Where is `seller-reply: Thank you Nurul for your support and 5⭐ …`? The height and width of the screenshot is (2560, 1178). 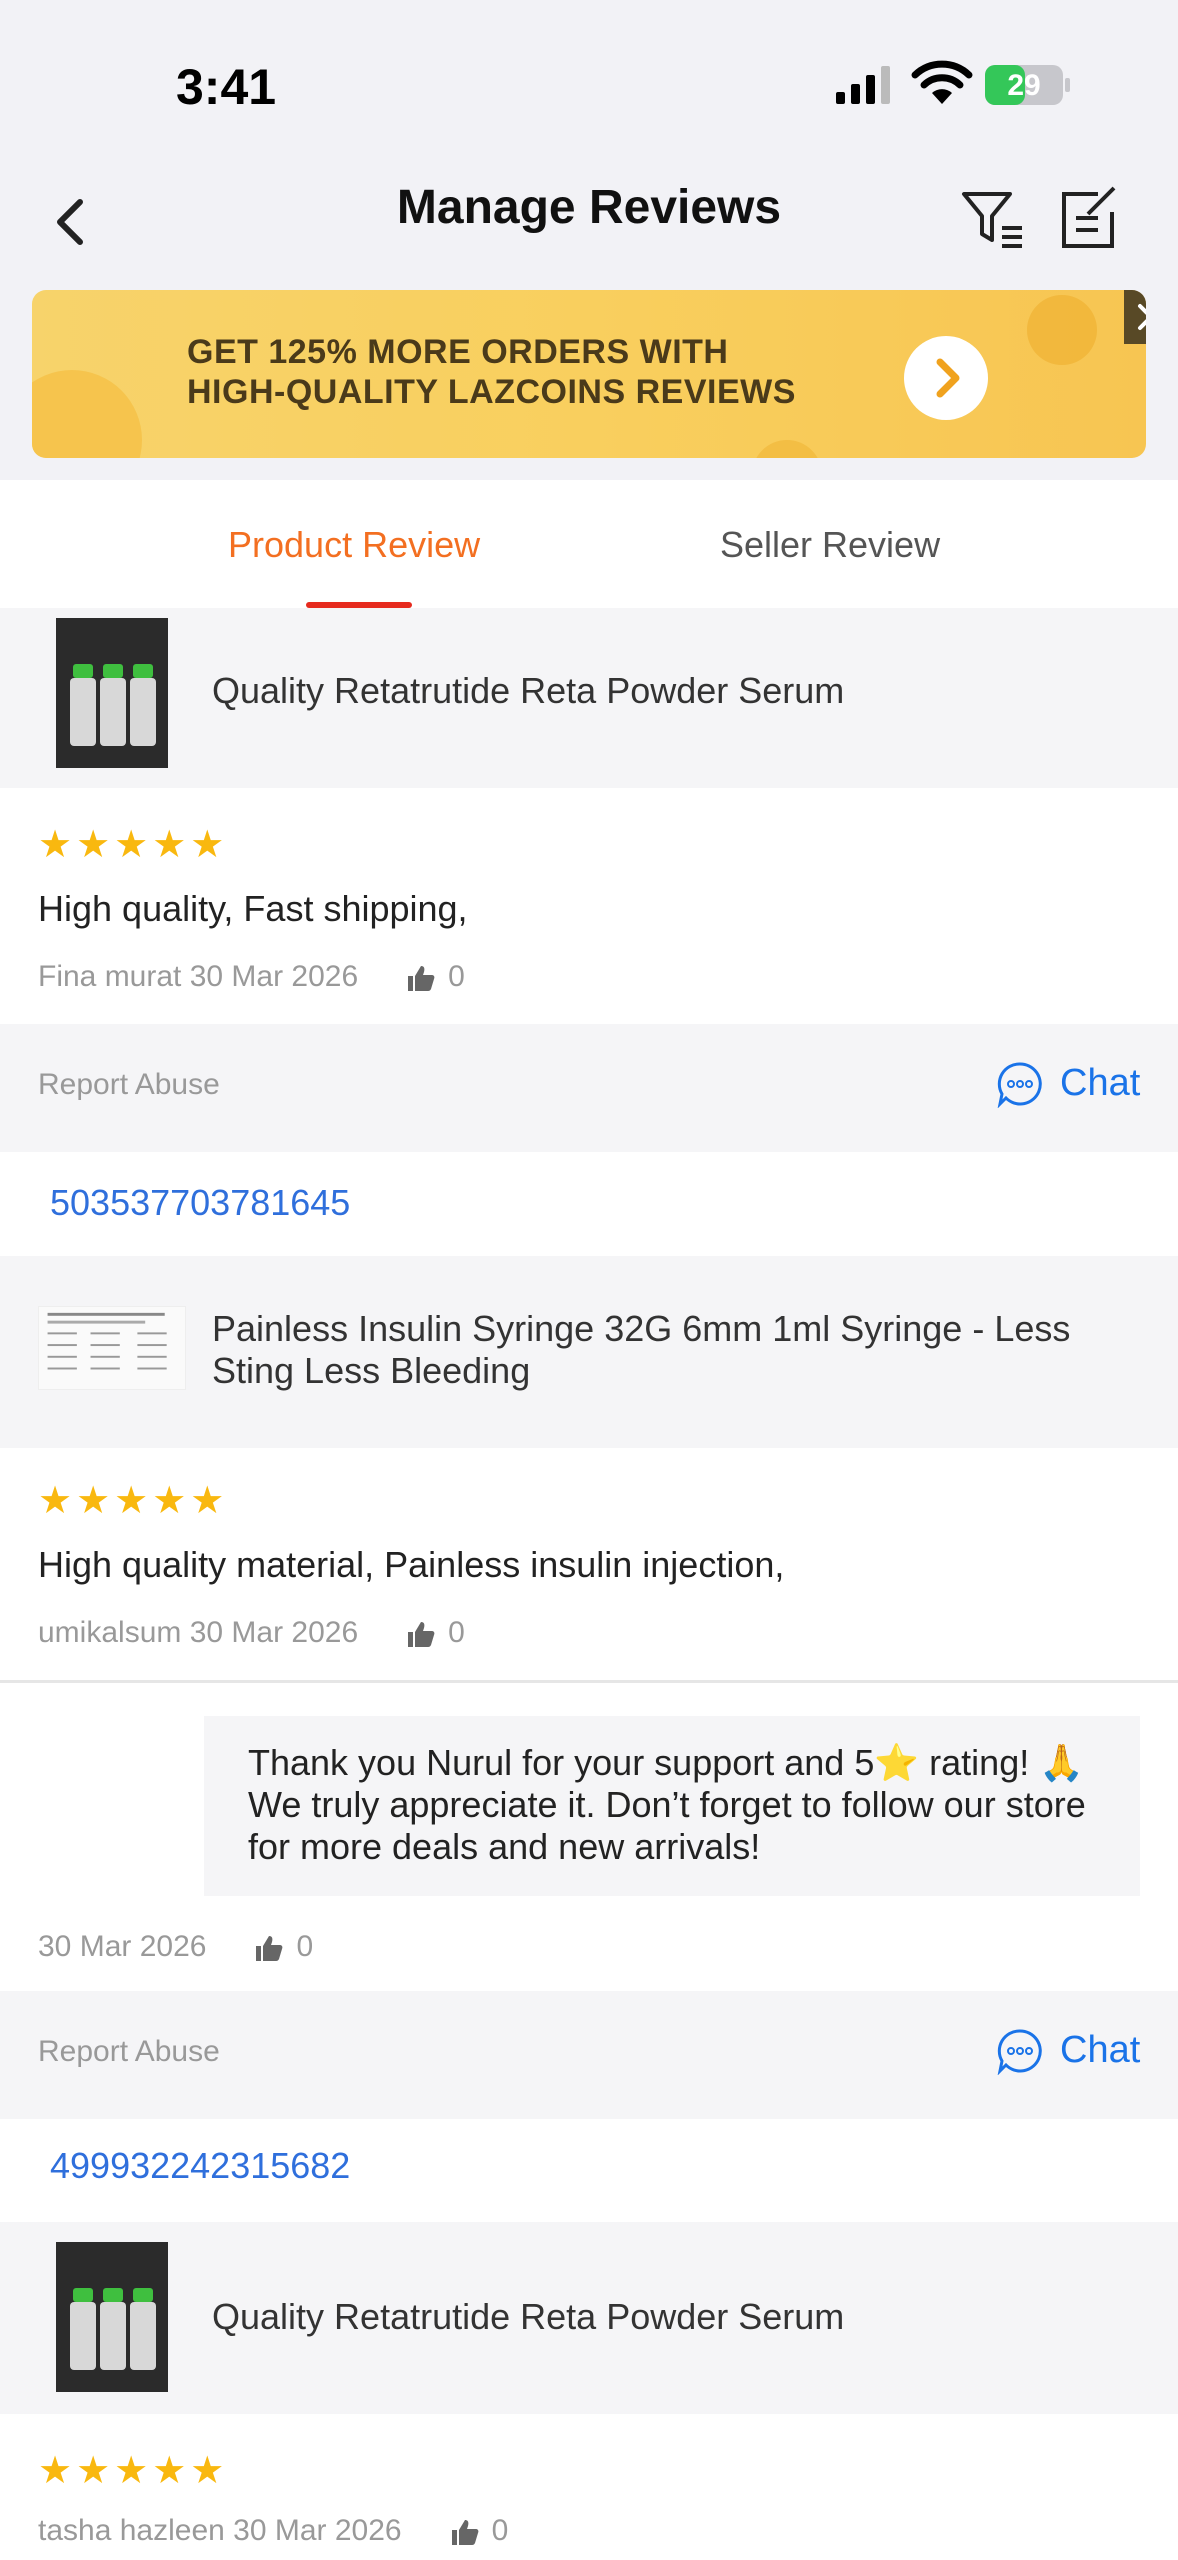 seller-reply: Thank you Nurul for your support and 5⭐ … is located at coordinates (672, 1806).